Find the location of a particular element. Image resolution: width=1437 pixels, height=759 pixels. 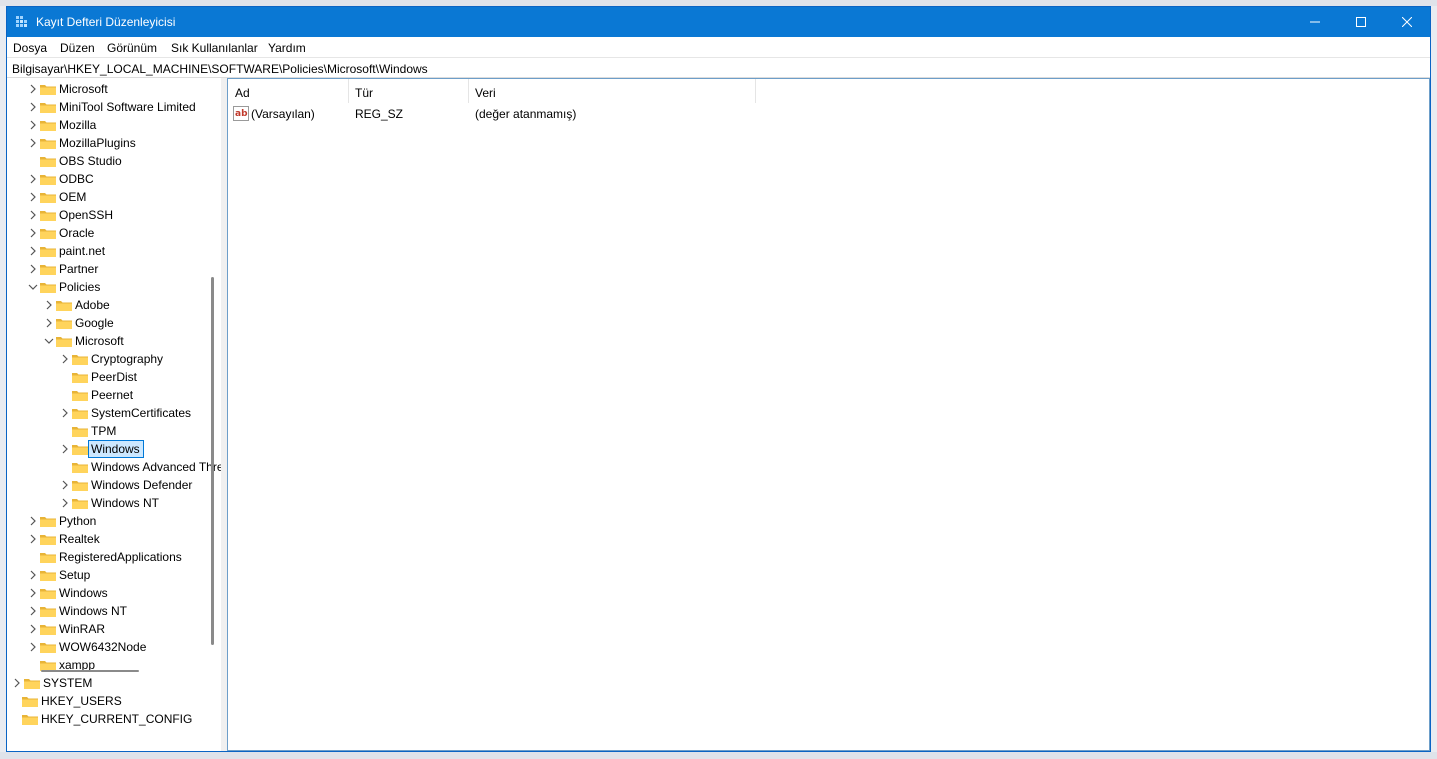

minimize-button is located at coordinates (1315, 22).